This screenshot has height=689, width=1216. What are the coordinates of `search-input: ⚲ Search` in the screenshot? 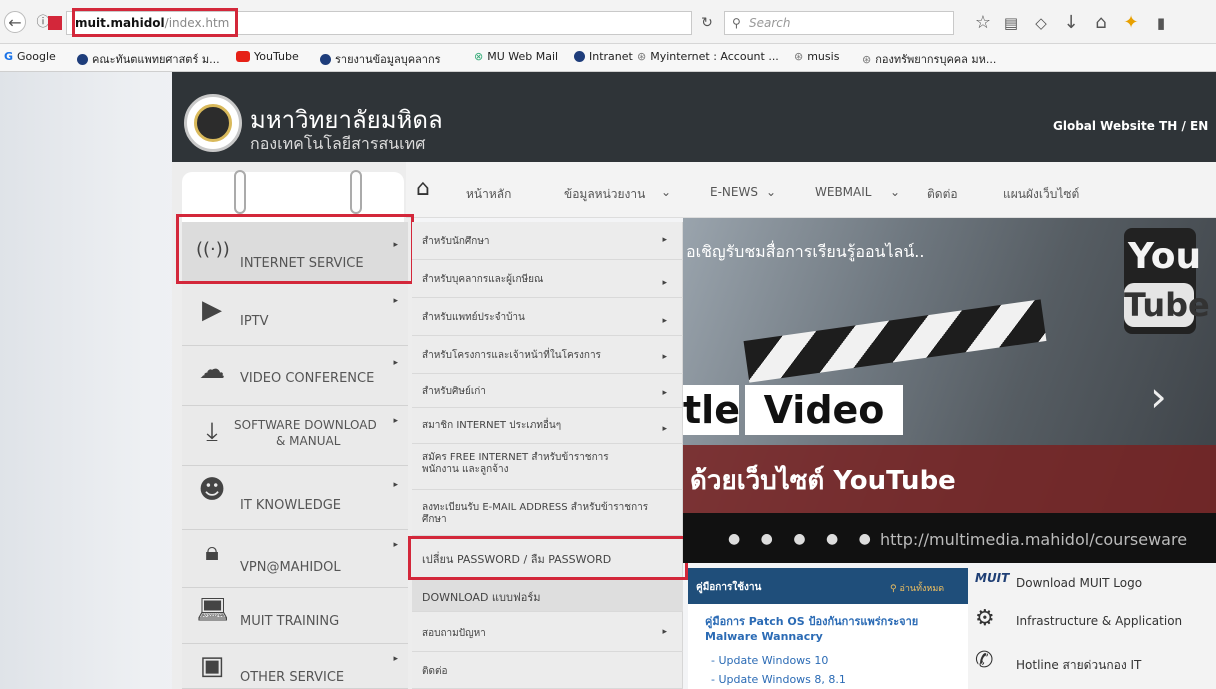 It's located at (839, 23).